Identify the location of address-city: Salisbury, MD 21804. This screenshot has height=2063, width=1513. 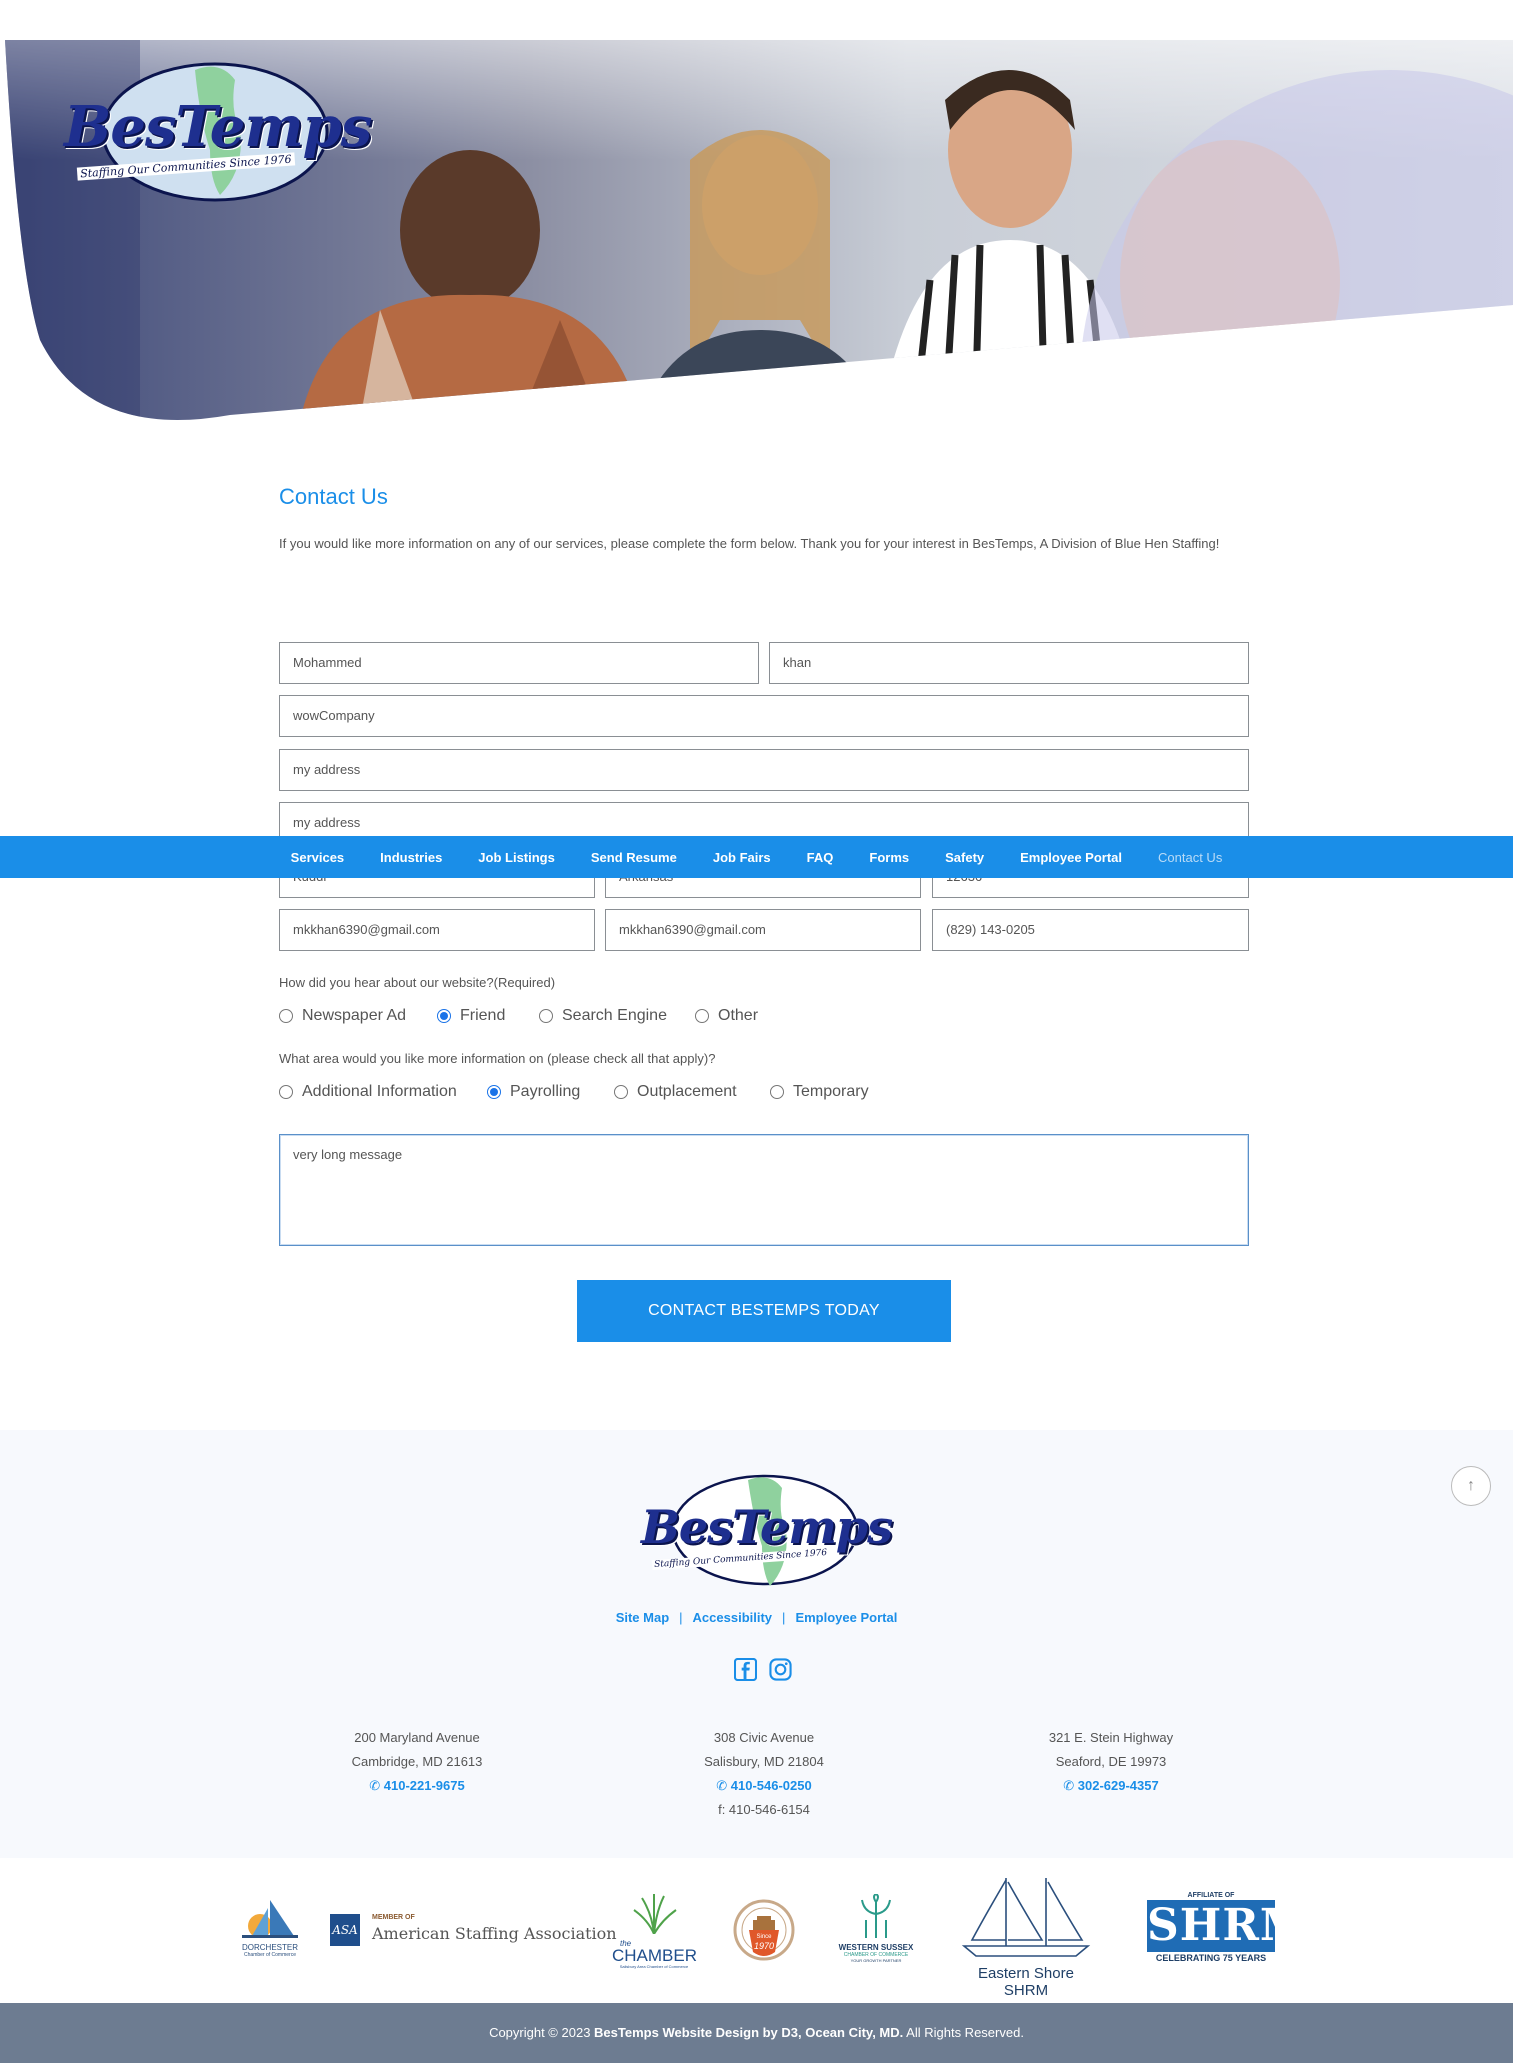
(764, 1761).